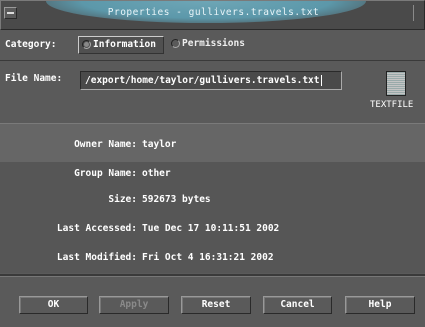 The width and height of the screenshot is (425, 327). What do you see at coordinates (213, 12) in the screenshot?
I see `window-title: Properties - gullivers.travels.txt` at bounding box center [213, 12].